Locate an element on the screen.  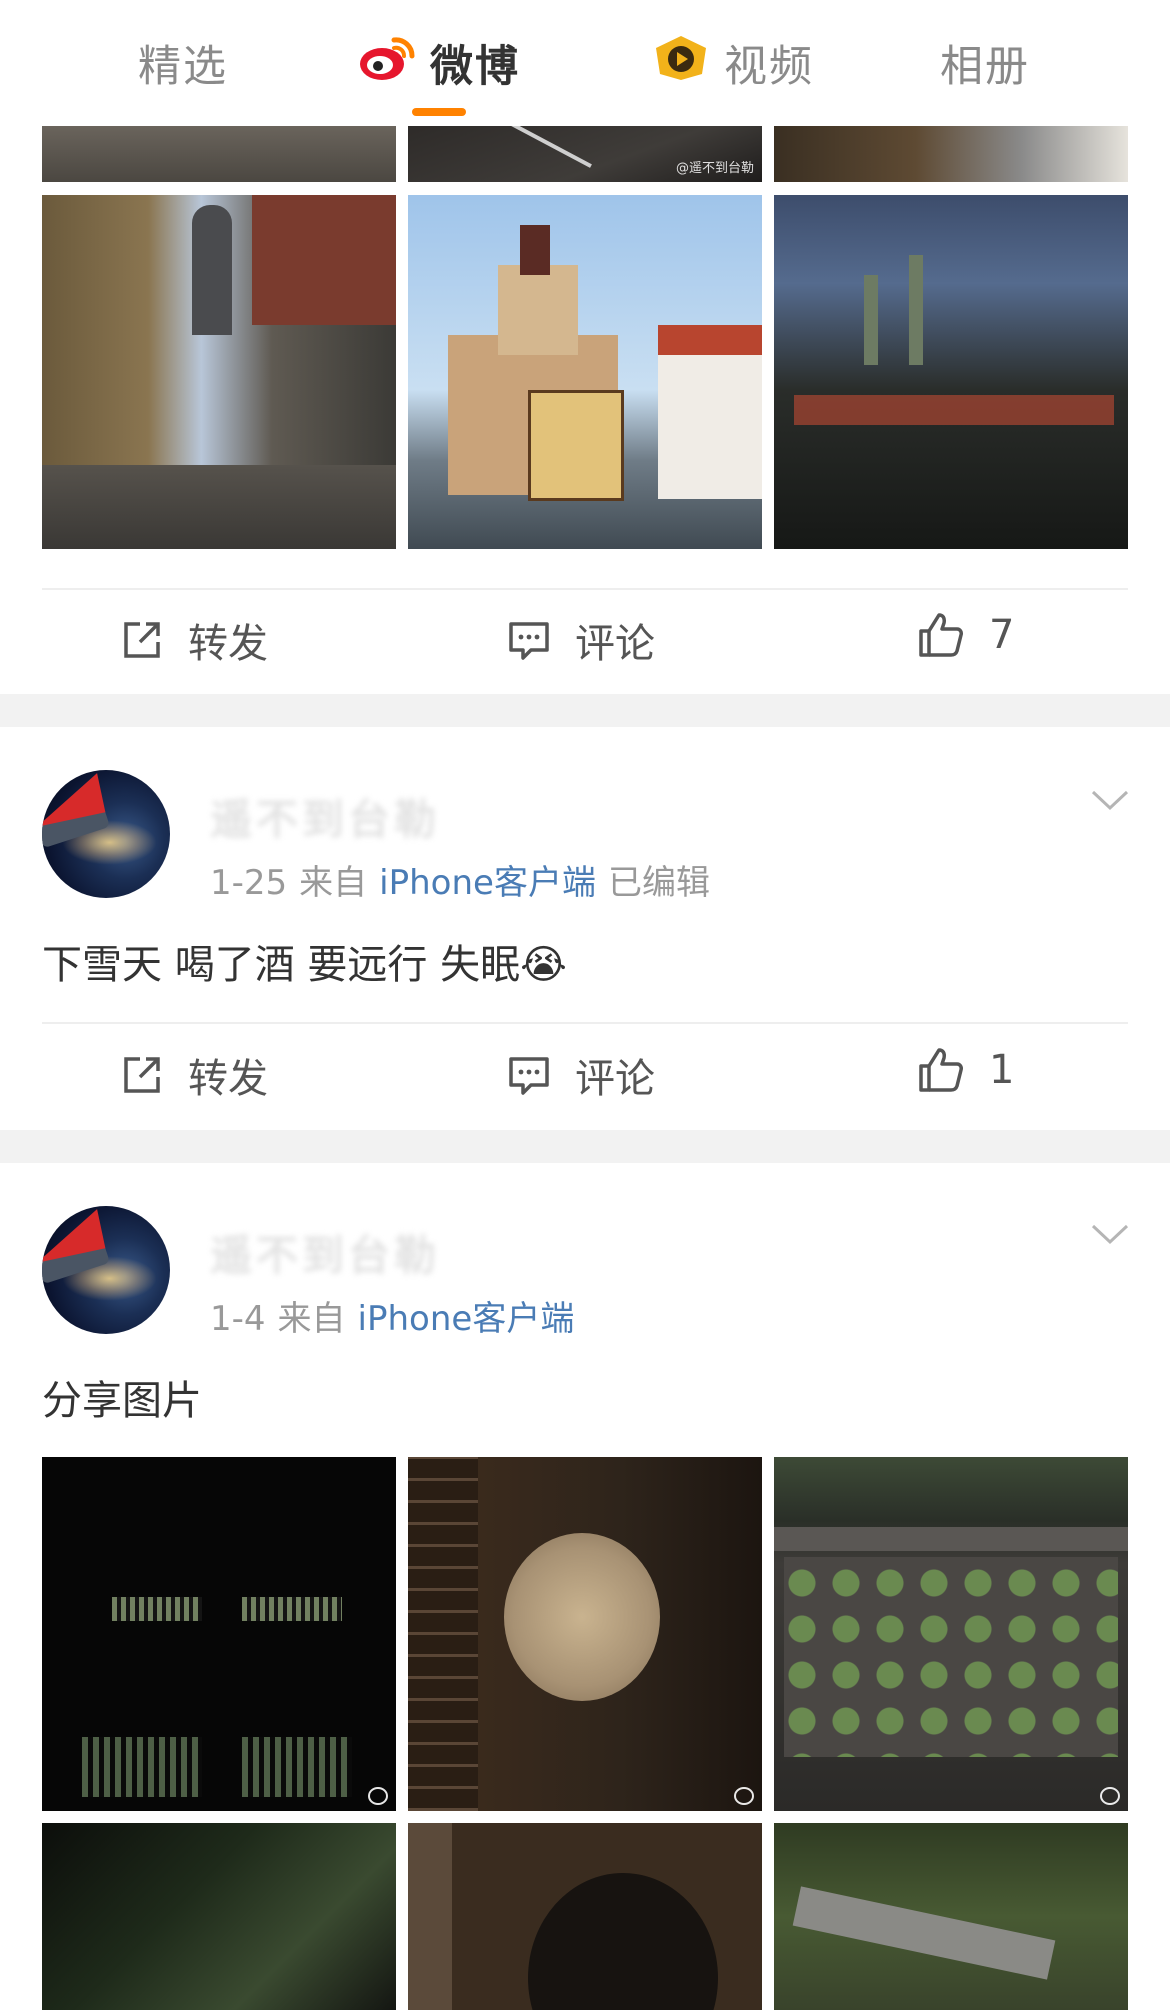
active-tab-indicator is located at coordinates (439, 112).